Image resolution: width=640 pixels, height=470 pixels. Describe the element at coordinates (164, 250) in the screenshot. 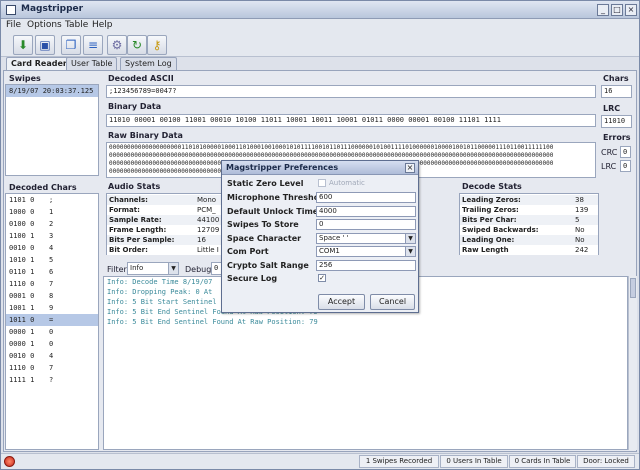

I see `stat-row: Bit Order: Little I` at that location.